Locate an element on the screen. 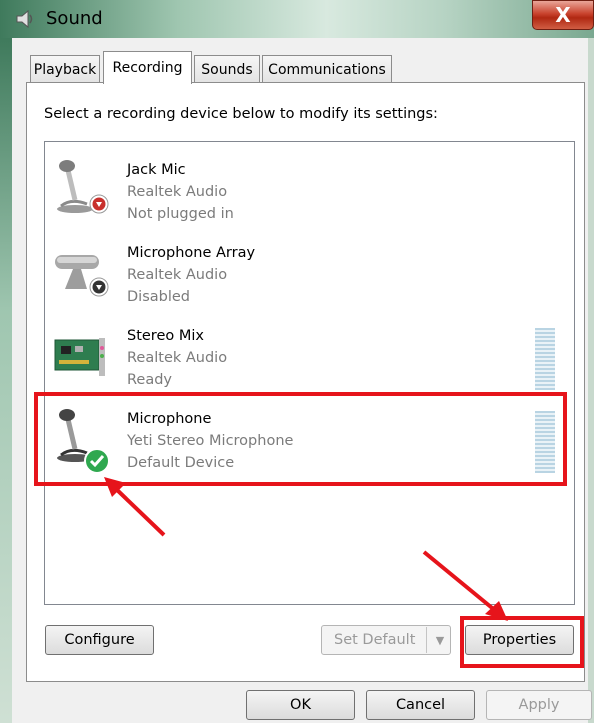 This screenshot has width=594, height=723. configure-button: Configure is located at coordinates (99, 640).